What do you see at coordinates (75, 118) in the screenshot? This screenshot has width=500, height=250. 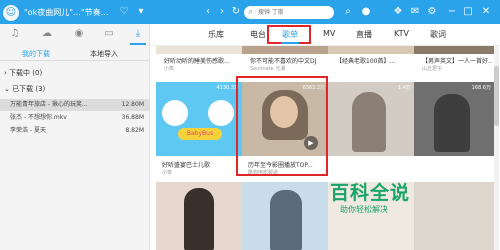 I see `list-item: 张杰 - 不想想你.mkv 36.88M` at bounding box center [75, 118].